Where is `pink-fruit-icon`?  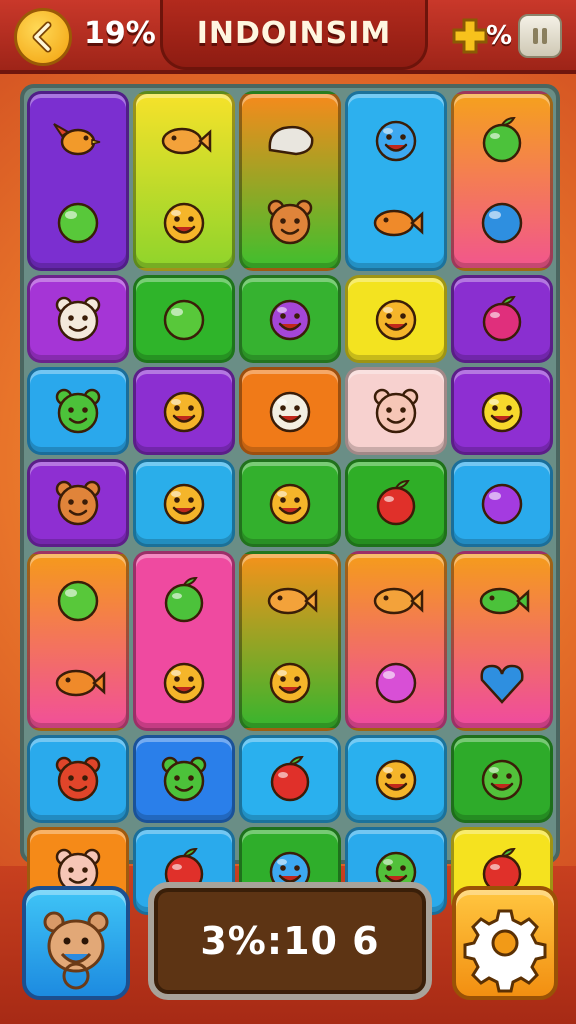
pink-fruit-icon is located at coordinates (502, 318).